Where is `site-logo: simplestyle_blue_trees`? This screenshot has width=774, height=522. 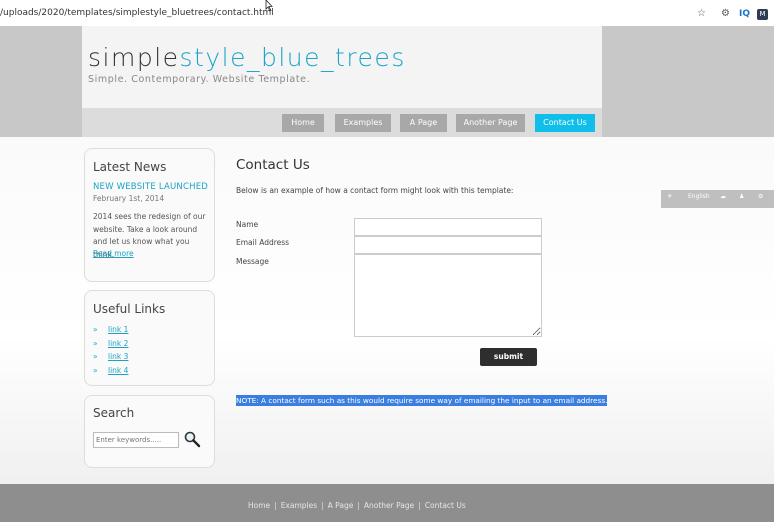
site-logo: simplestyle_blue_trees is located at coordinates (247, 57).